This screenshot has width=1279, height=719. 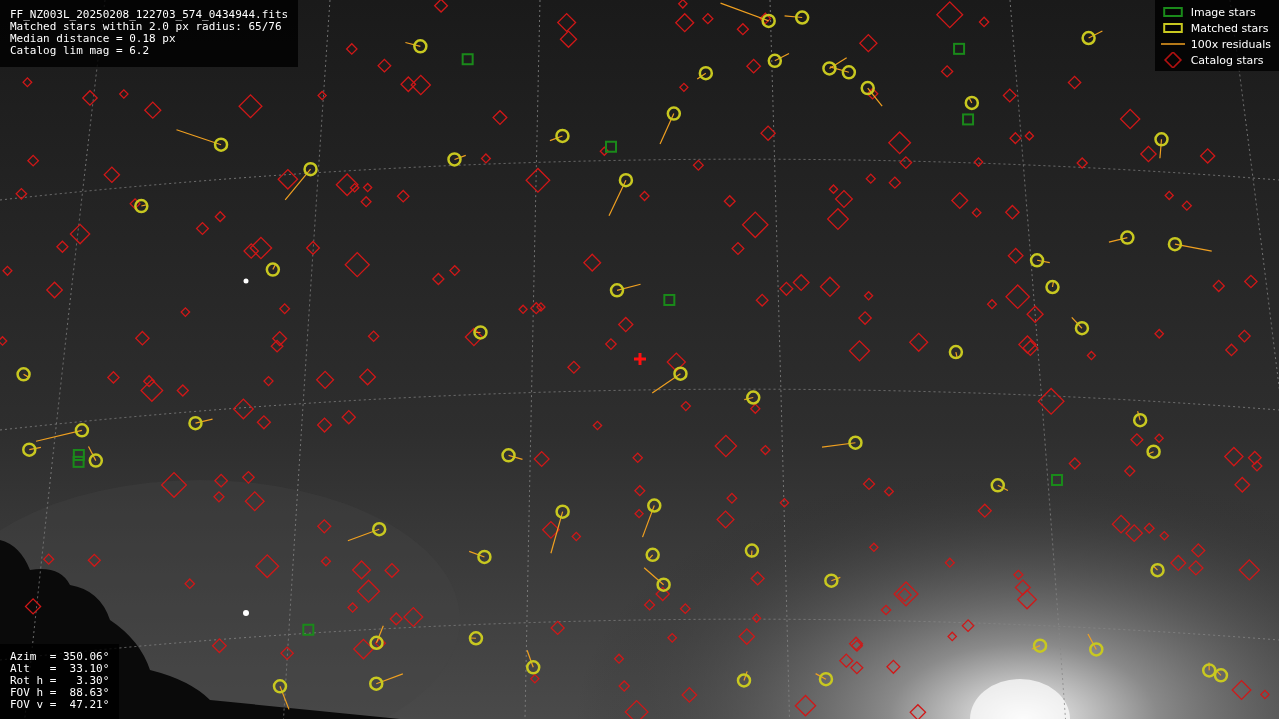 What do you see at coordinates (146, 27) in the screenshot?
I see `info-text: Matched stars within 2.0 px radius: 65/76` at bounding box center [146, 27].